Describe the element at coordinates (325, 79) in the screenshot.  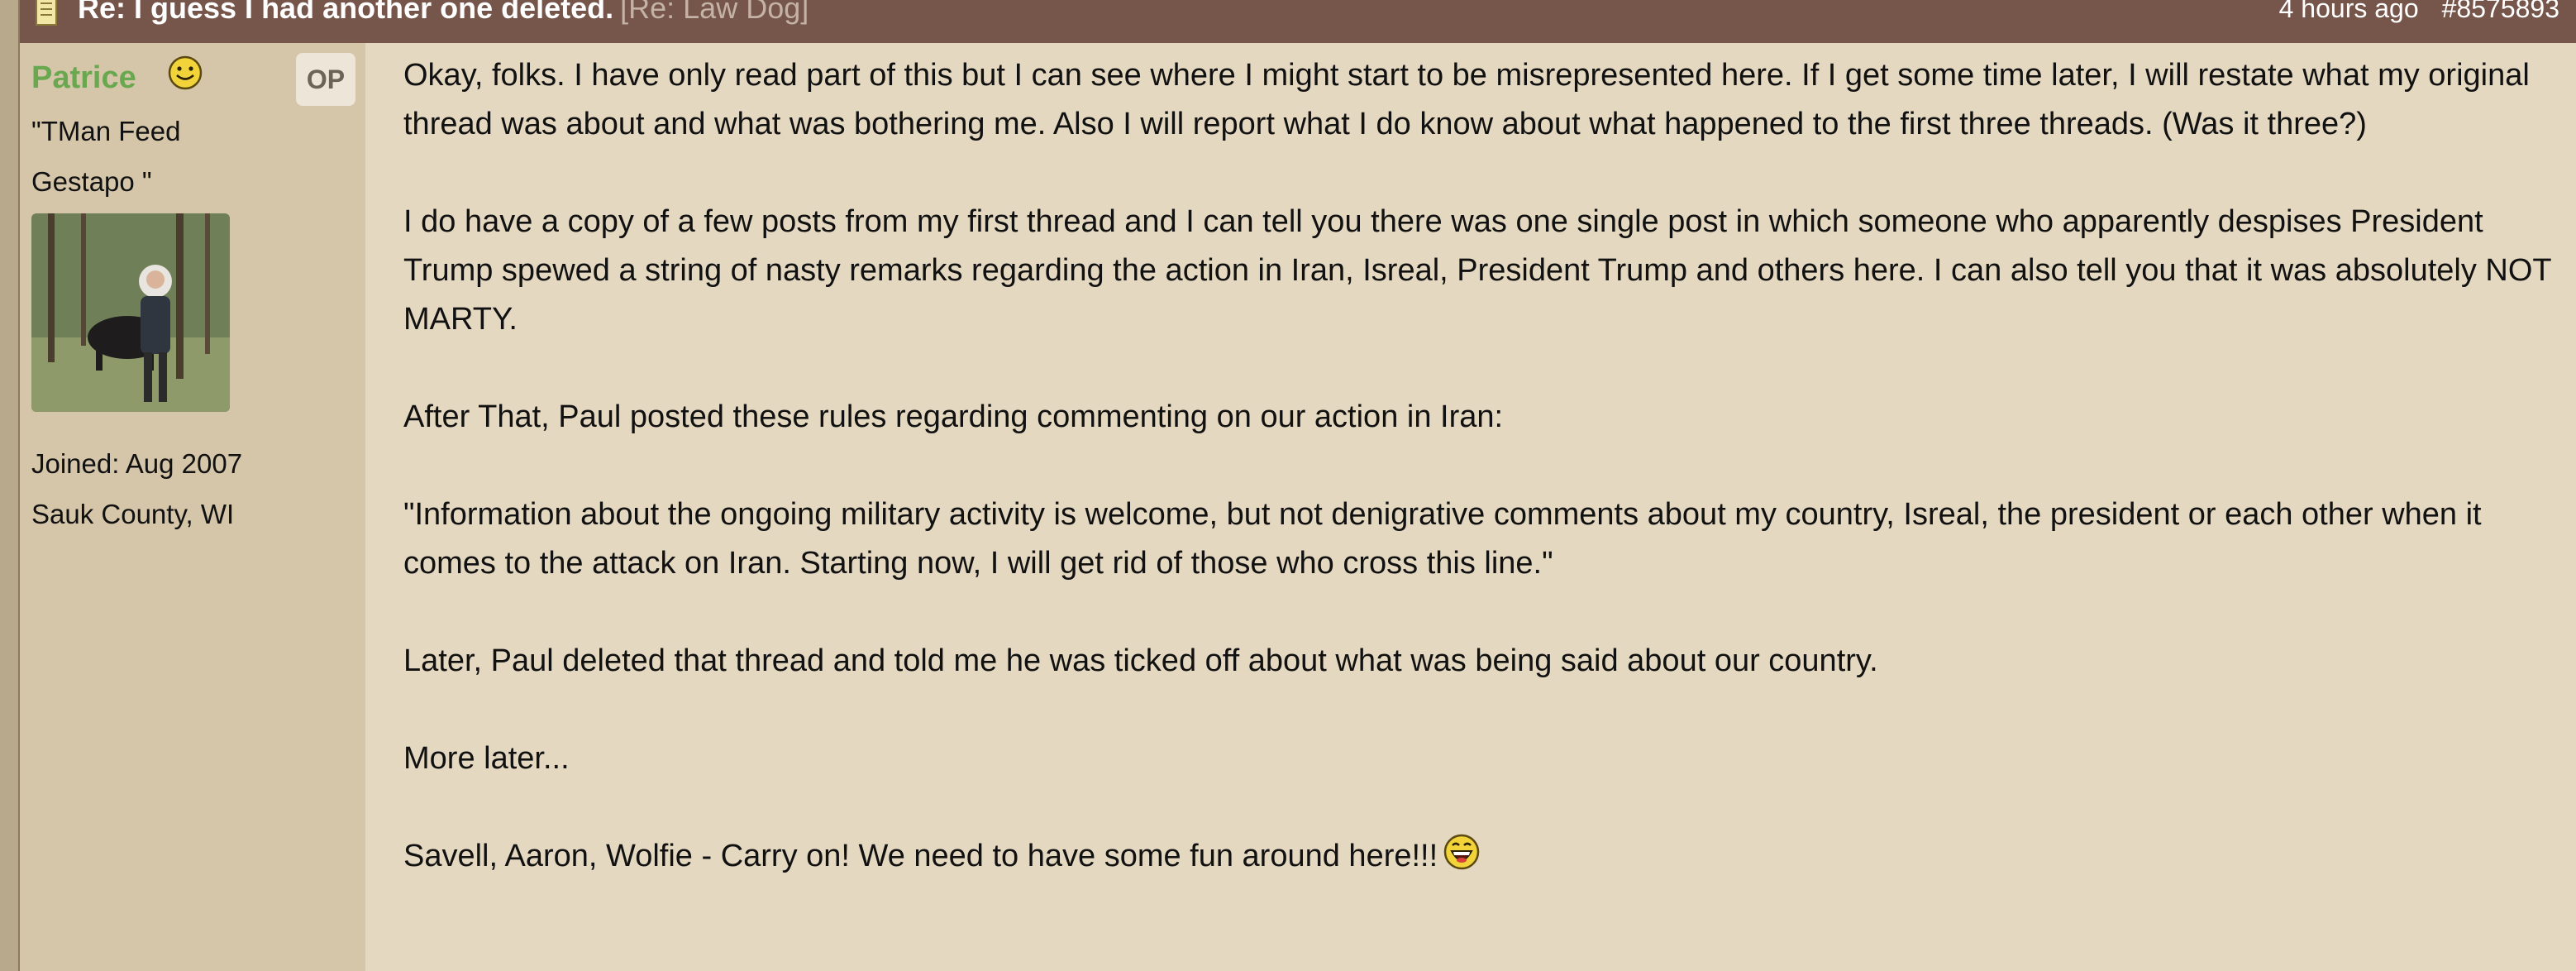
I see `op-badge: OP` at that location.